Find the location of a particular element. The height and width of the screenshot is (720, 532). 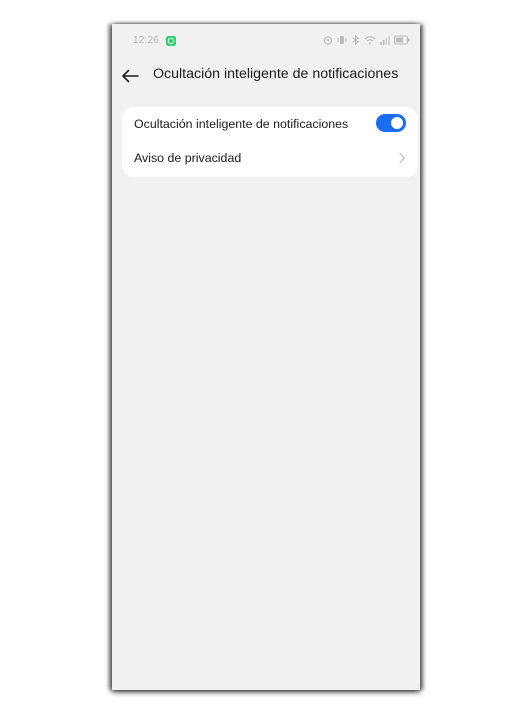

status-time: 12:26 is located at coordinates (146, 40).